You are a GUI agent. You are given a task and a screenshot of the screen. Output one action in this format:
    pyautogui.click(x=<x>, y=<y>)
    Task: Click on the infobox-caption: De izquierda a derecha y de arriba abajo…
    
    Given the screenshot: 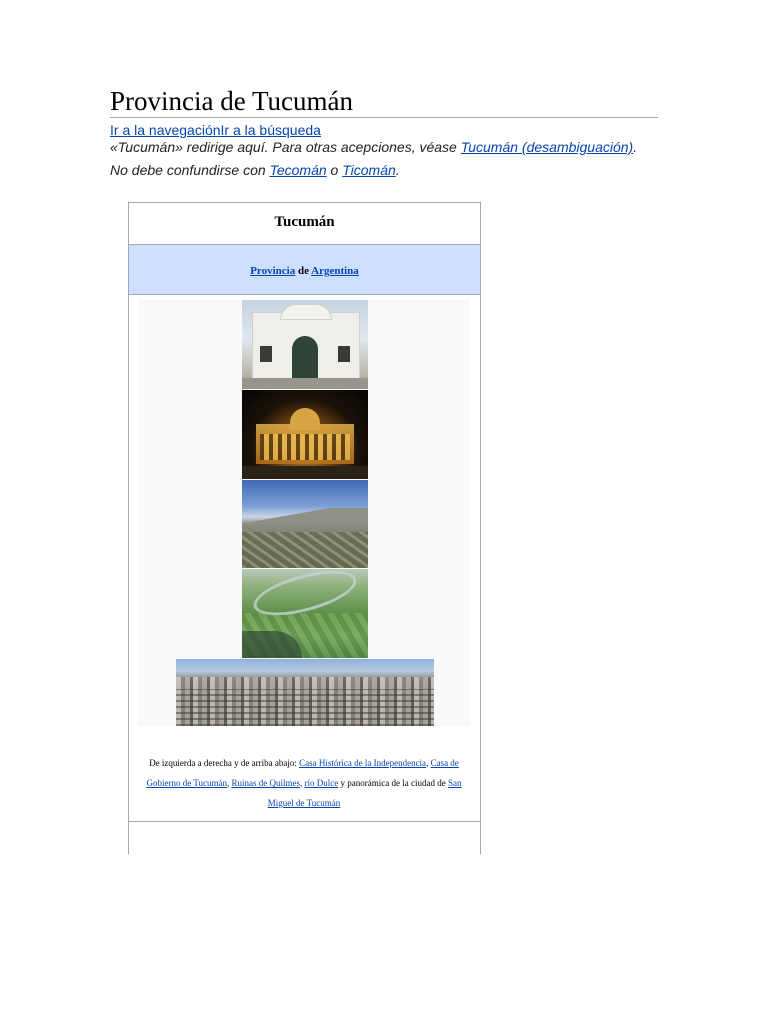 What is the action you would take?
    pyautogui.click(x=304, y=783)
    